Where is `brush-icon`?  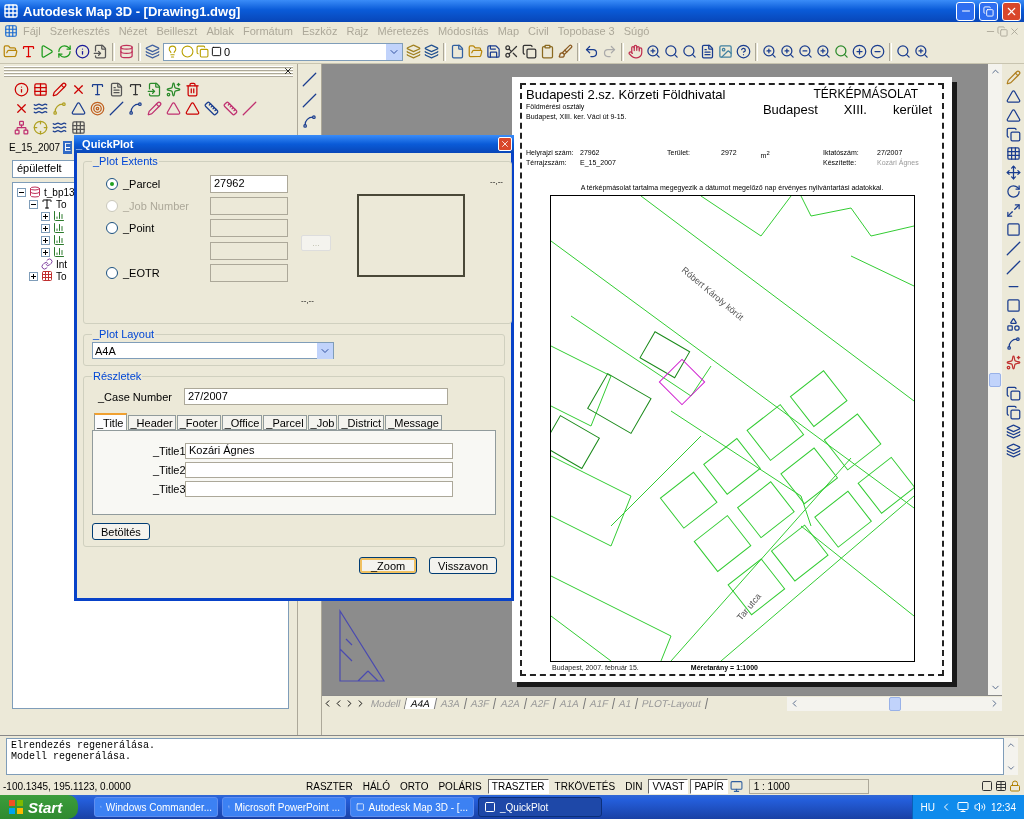 brush-icon is located at coordinates (565, 51).